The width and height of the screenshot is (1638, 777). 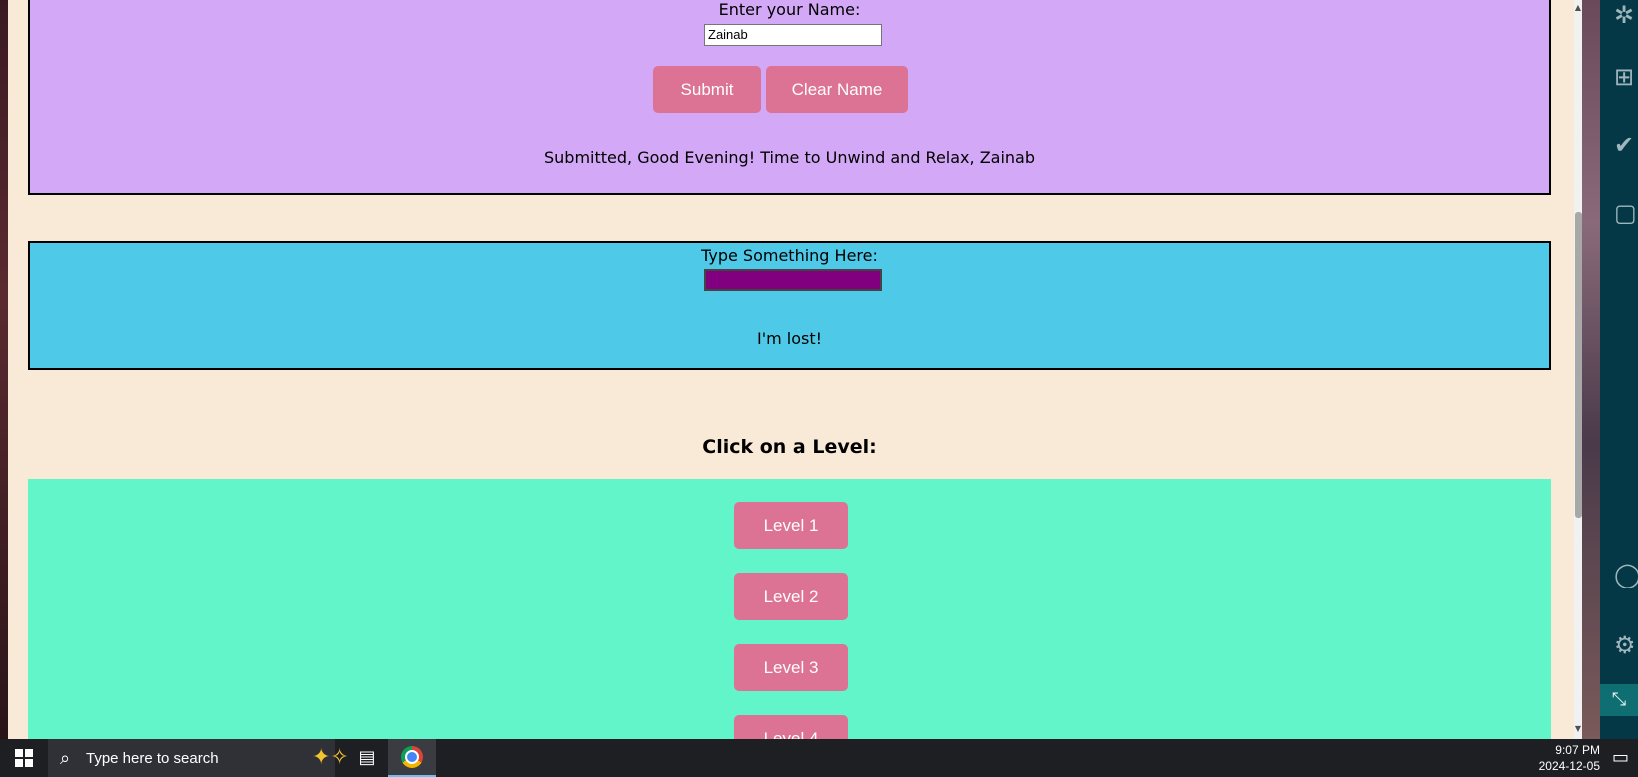 What do you see at coordinates (793, 35) in the screenshot?
I see `name-input: Zainab` at bounding box center [793, 35].